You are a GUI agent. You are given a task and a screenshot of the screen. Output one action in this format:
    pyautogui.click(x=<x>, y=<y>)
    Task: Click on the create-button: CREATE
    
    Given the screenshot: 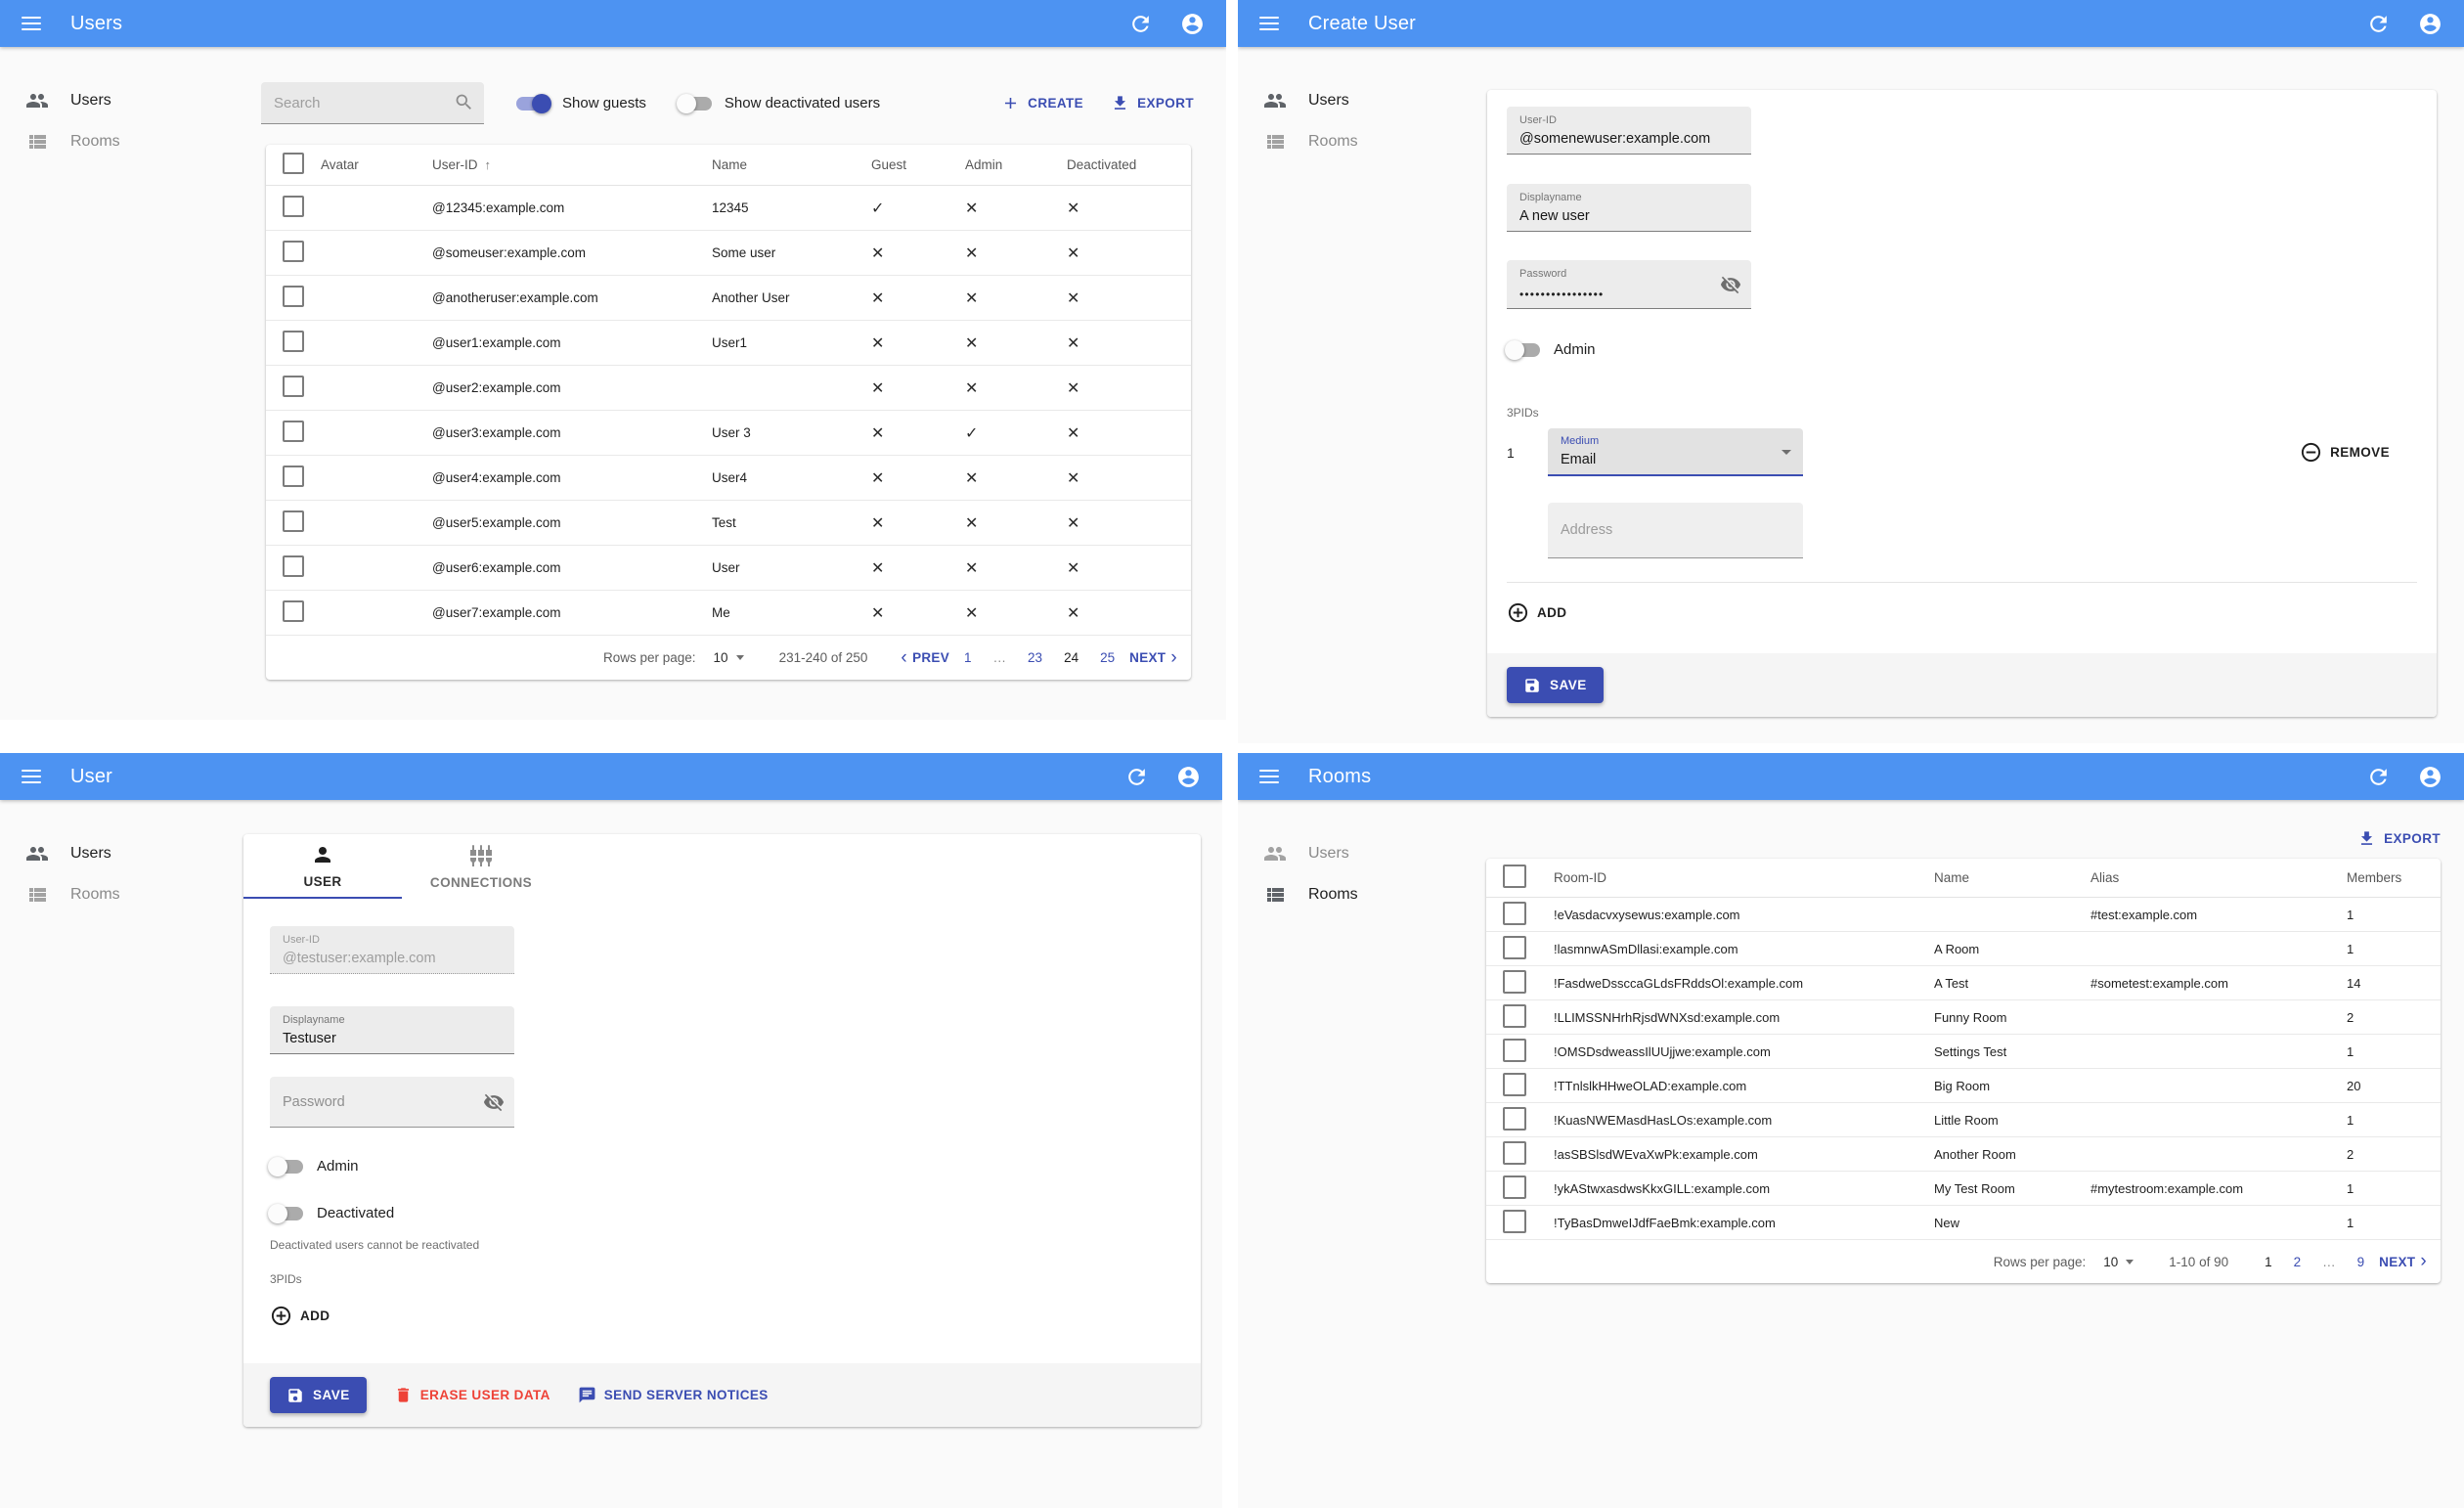 What is the action you would take?
    pyautogui.click(x=1042, y=103)
    